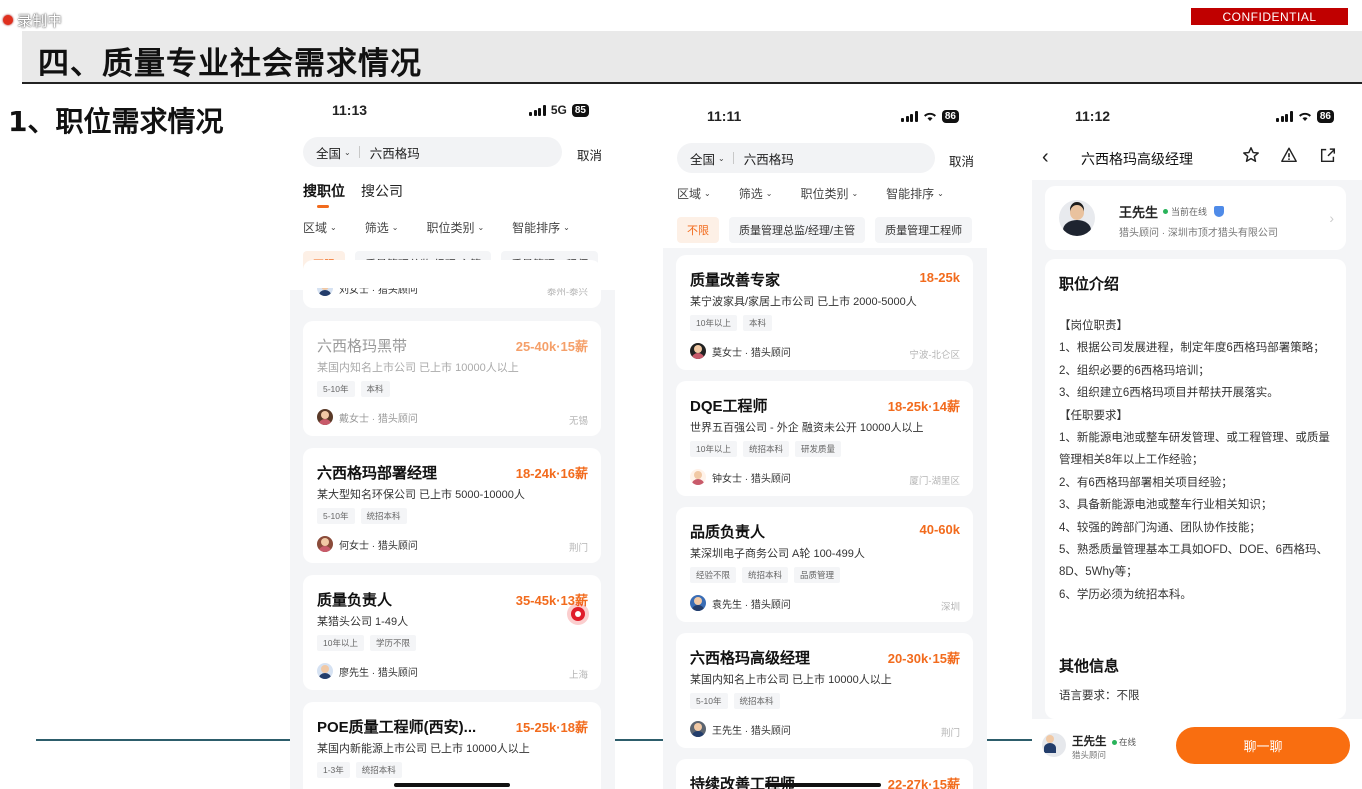 The image size is (1362, 789). Describe the element at coordinates (1045, 157) in the screenshot. I see `back-arrow-icon: ‹` at that location.